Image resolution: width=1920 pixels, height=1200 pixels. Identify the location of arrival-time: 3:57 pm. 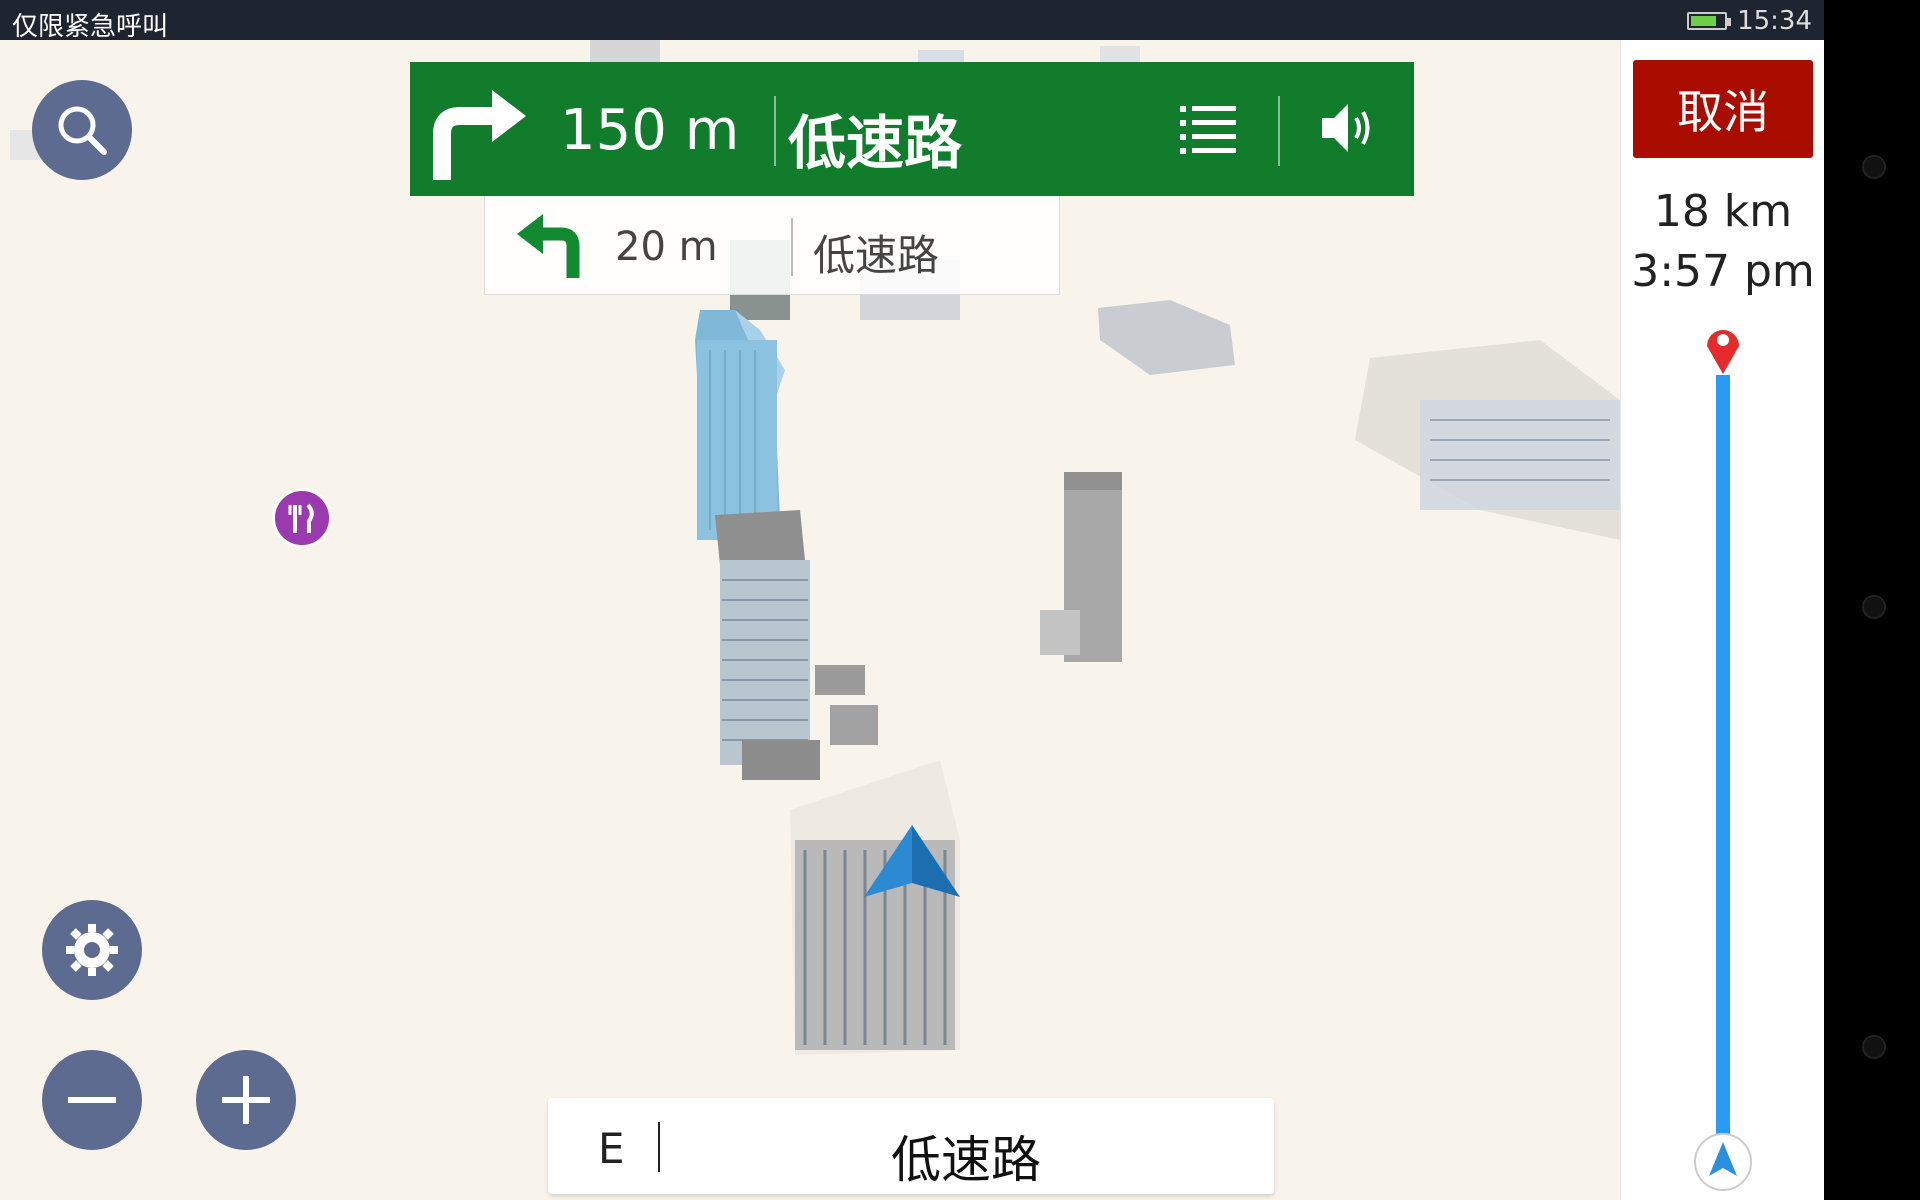
(1723, 271).